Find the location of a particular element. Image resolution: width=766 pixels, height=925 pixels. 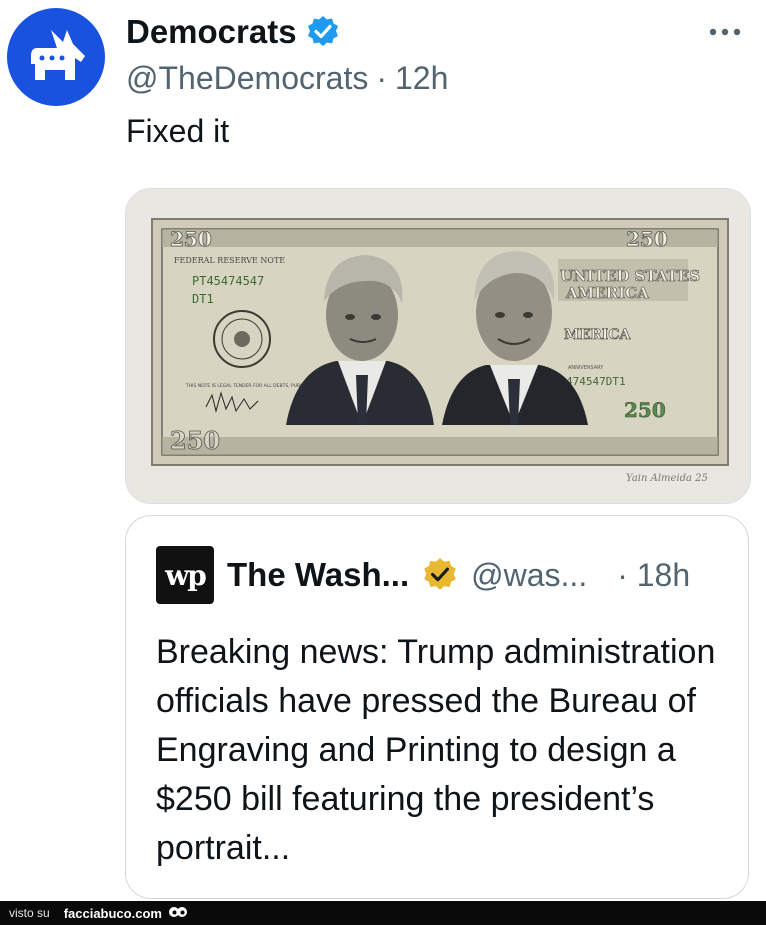

bill-serial: PT45474547 is located at coordinates (228, 281).